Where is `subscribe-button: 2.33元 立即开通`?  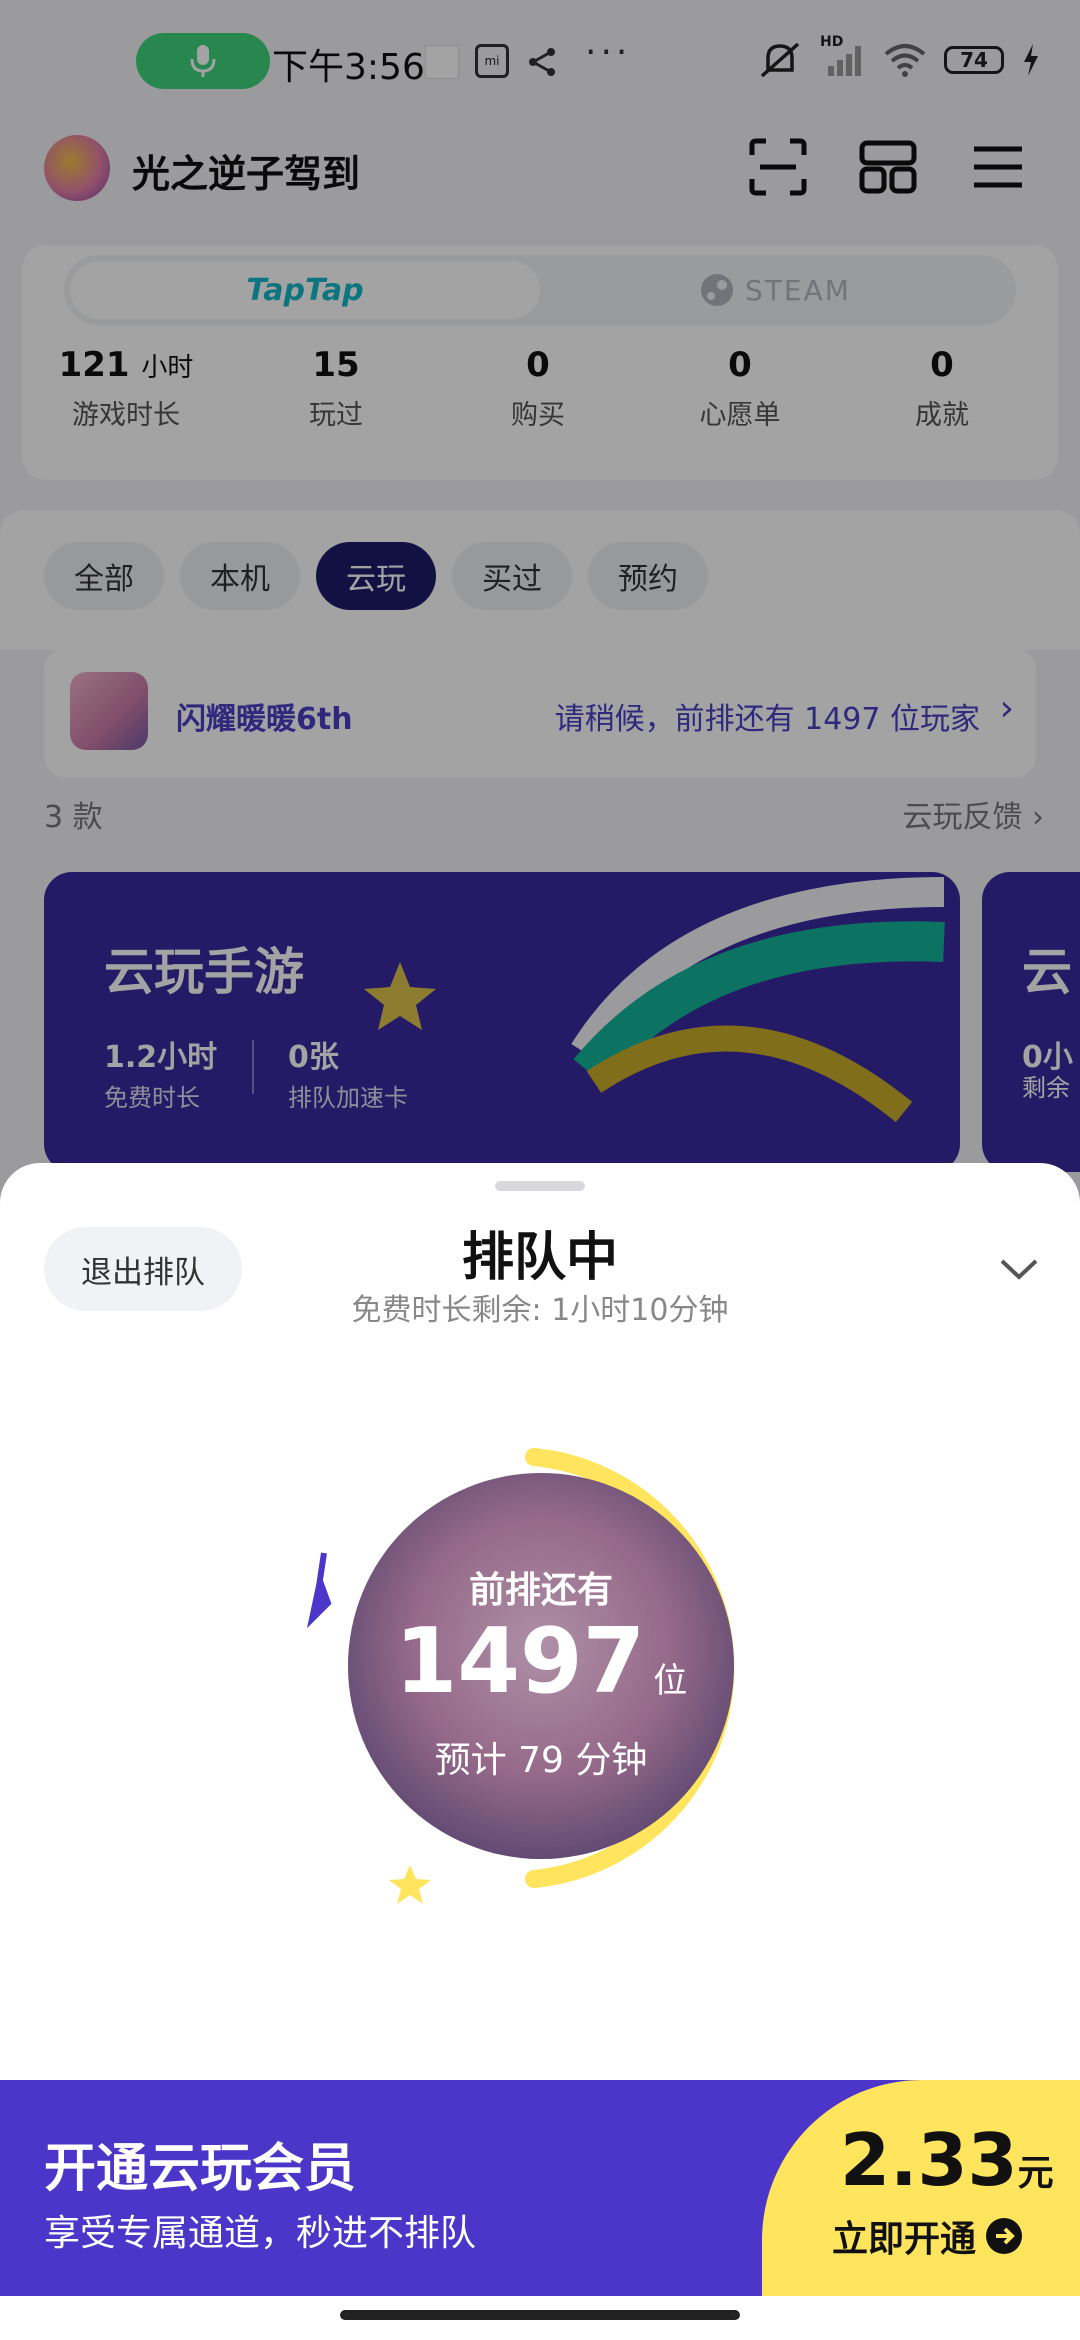 subscribe-button: 2.33元 立即开通 is located at coordinates (921, 2188).